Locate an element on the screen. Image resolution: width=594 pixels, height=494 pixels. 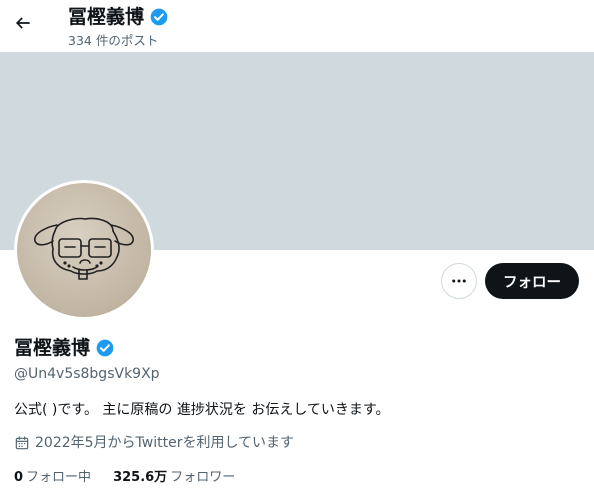
join-date-text: 2022年5月からTwitterを利用しています is located at coordinates (165, 443).